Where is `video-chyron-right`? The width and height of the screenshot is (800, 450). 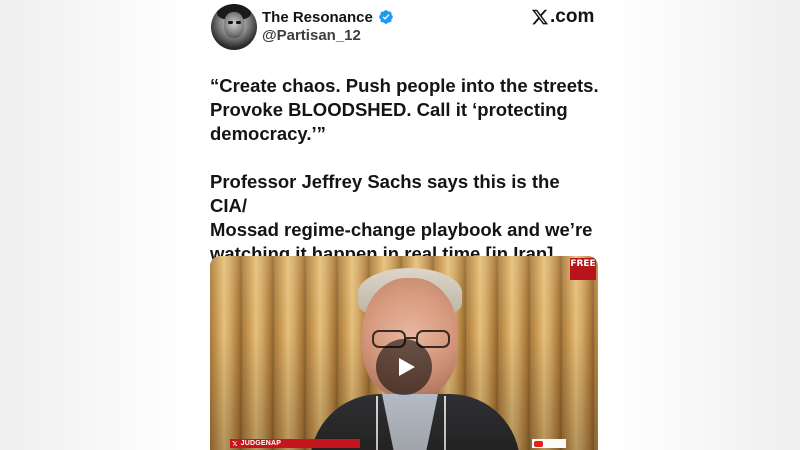 video-chyron-right is located at coordinates (549, 443).